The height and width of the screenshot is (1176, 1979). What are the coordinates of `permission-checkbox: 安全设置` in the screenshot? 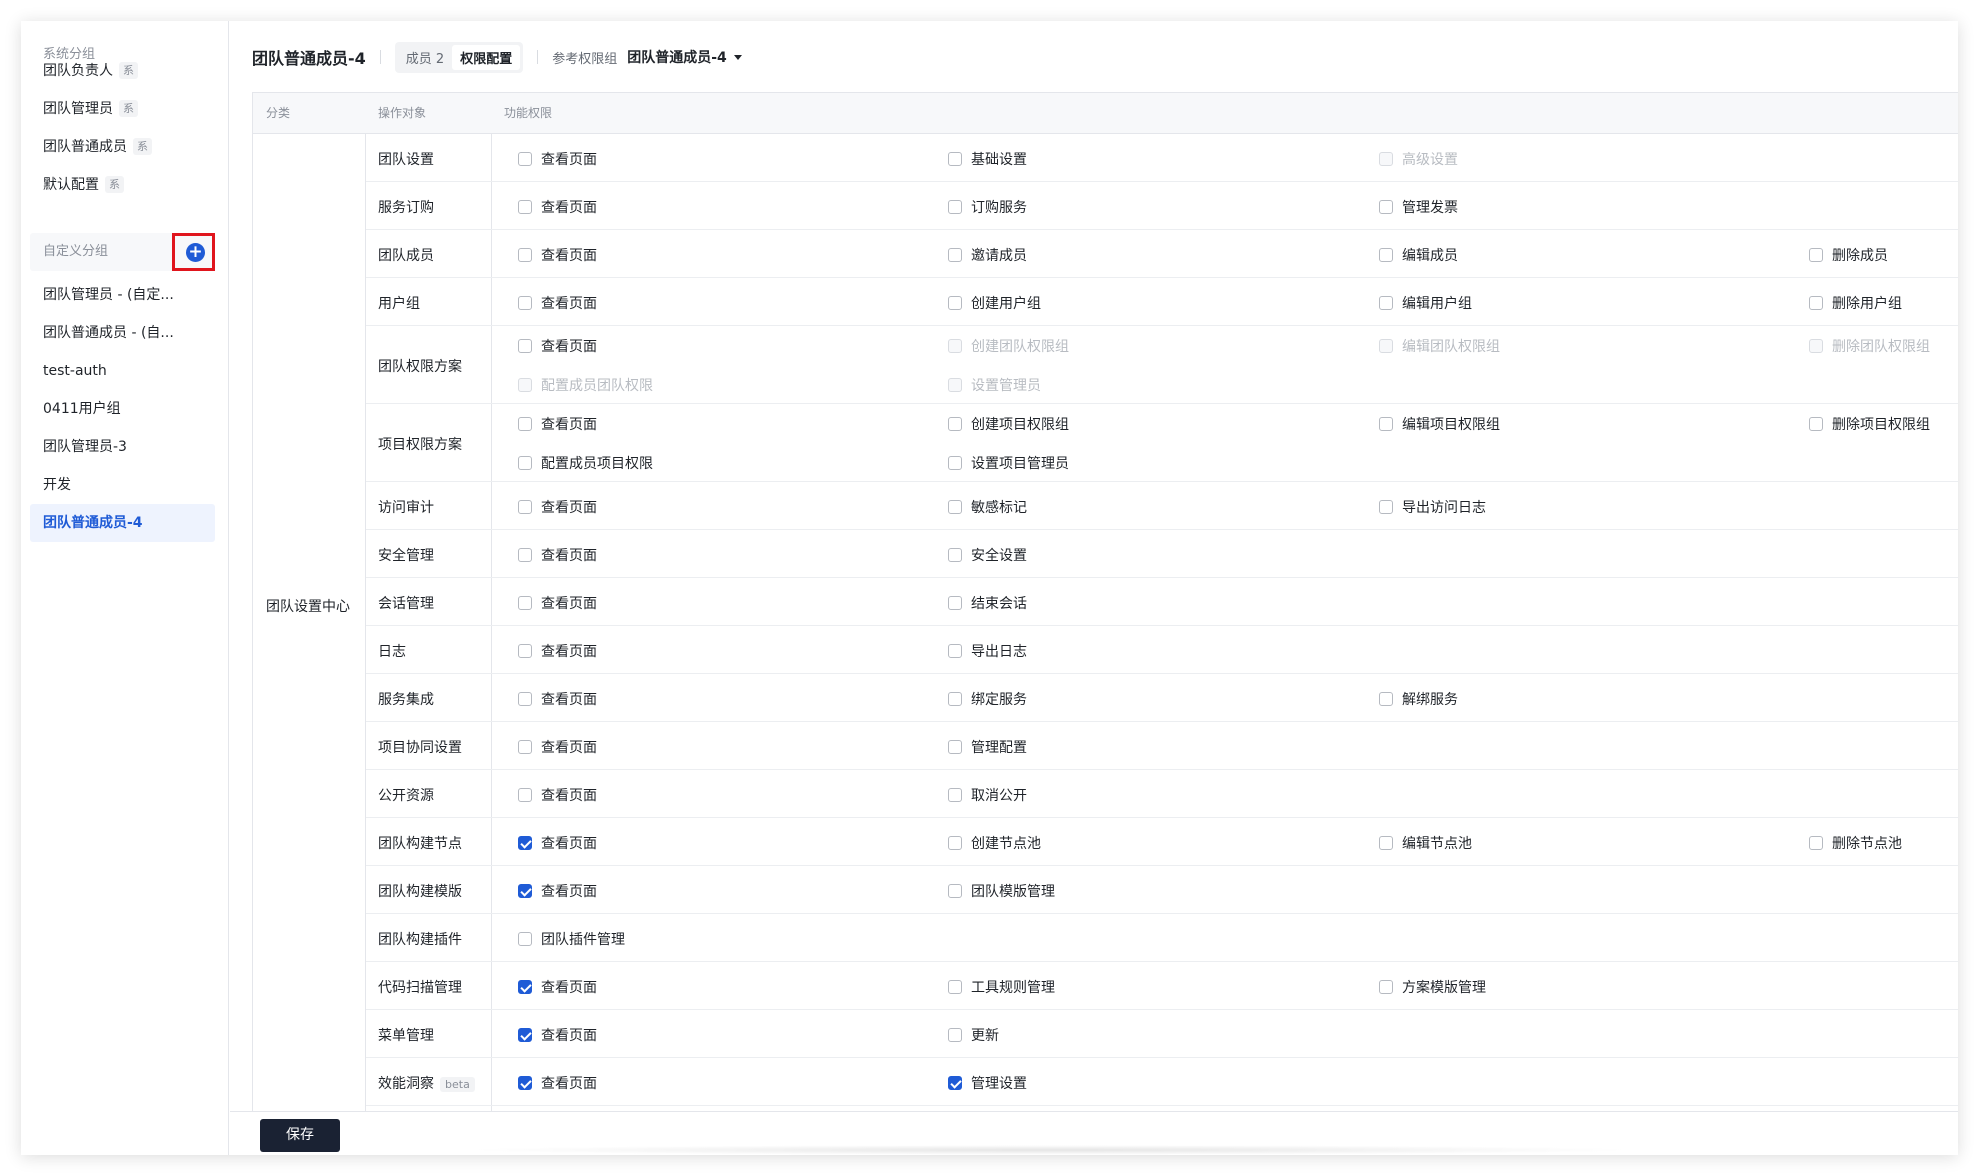 It's located at (987, 555).